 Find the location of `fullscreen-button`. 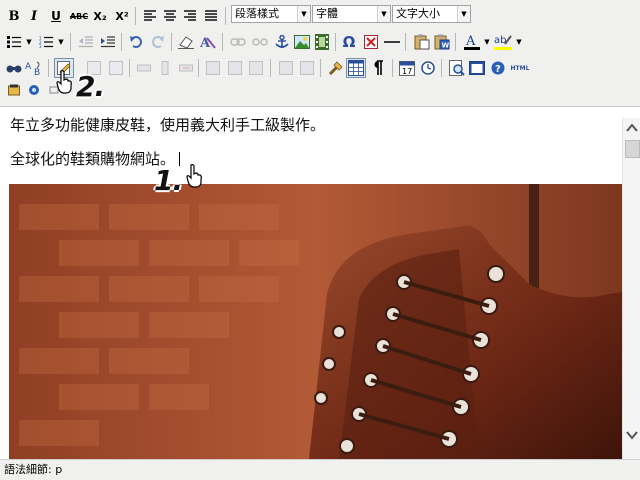

fullscreen-button is located at coordinates (477, 68).